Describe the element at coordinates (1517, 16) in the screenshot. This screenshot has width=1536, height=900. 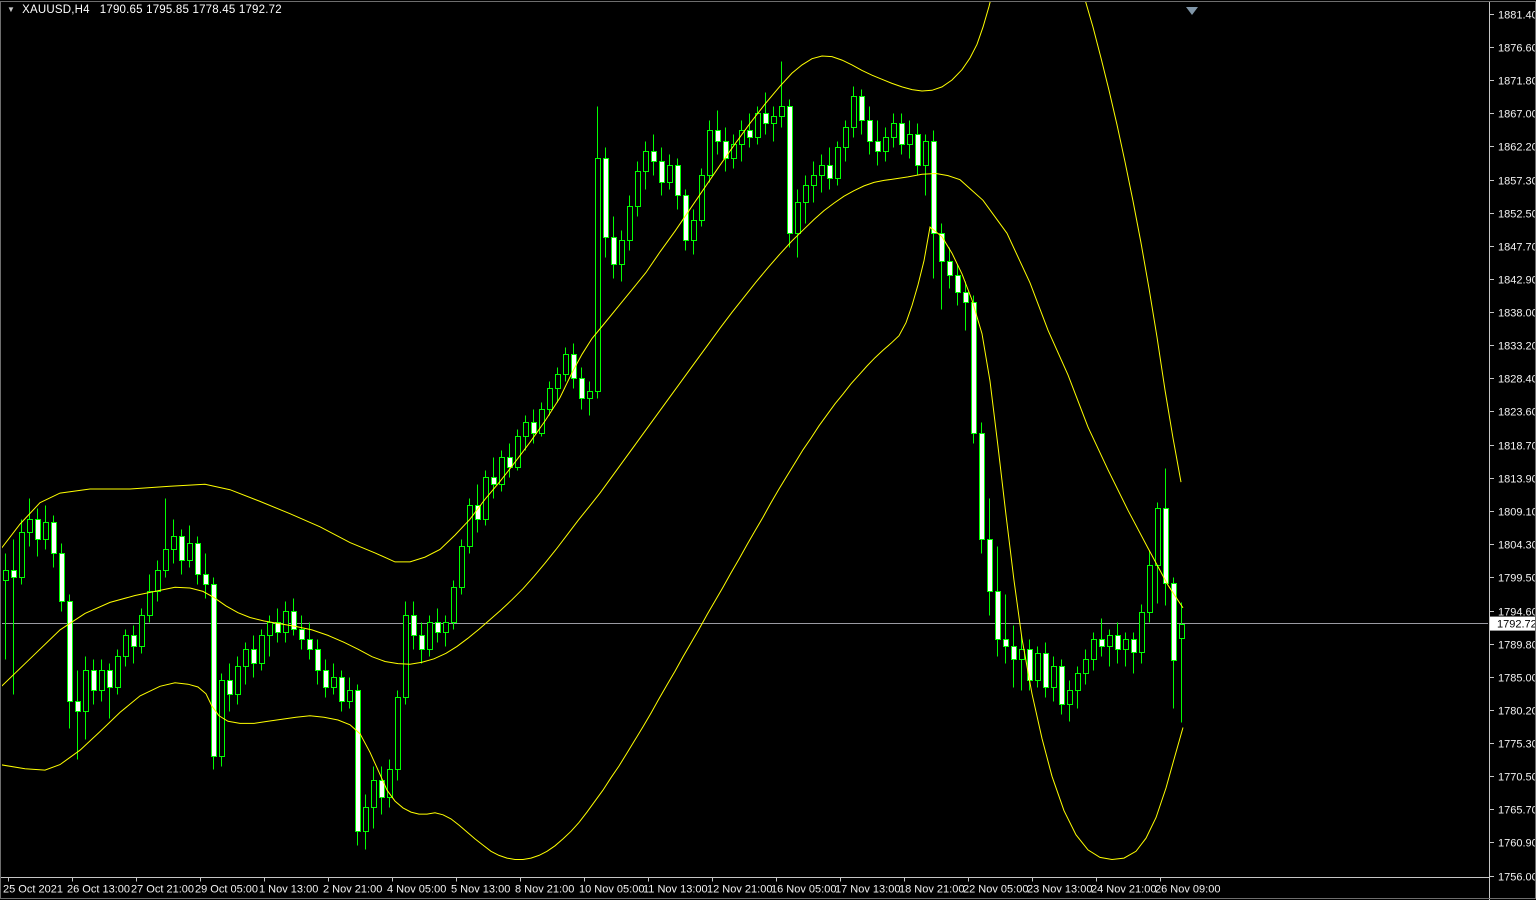
I see `price-tick-label: 1881.40` at that location.